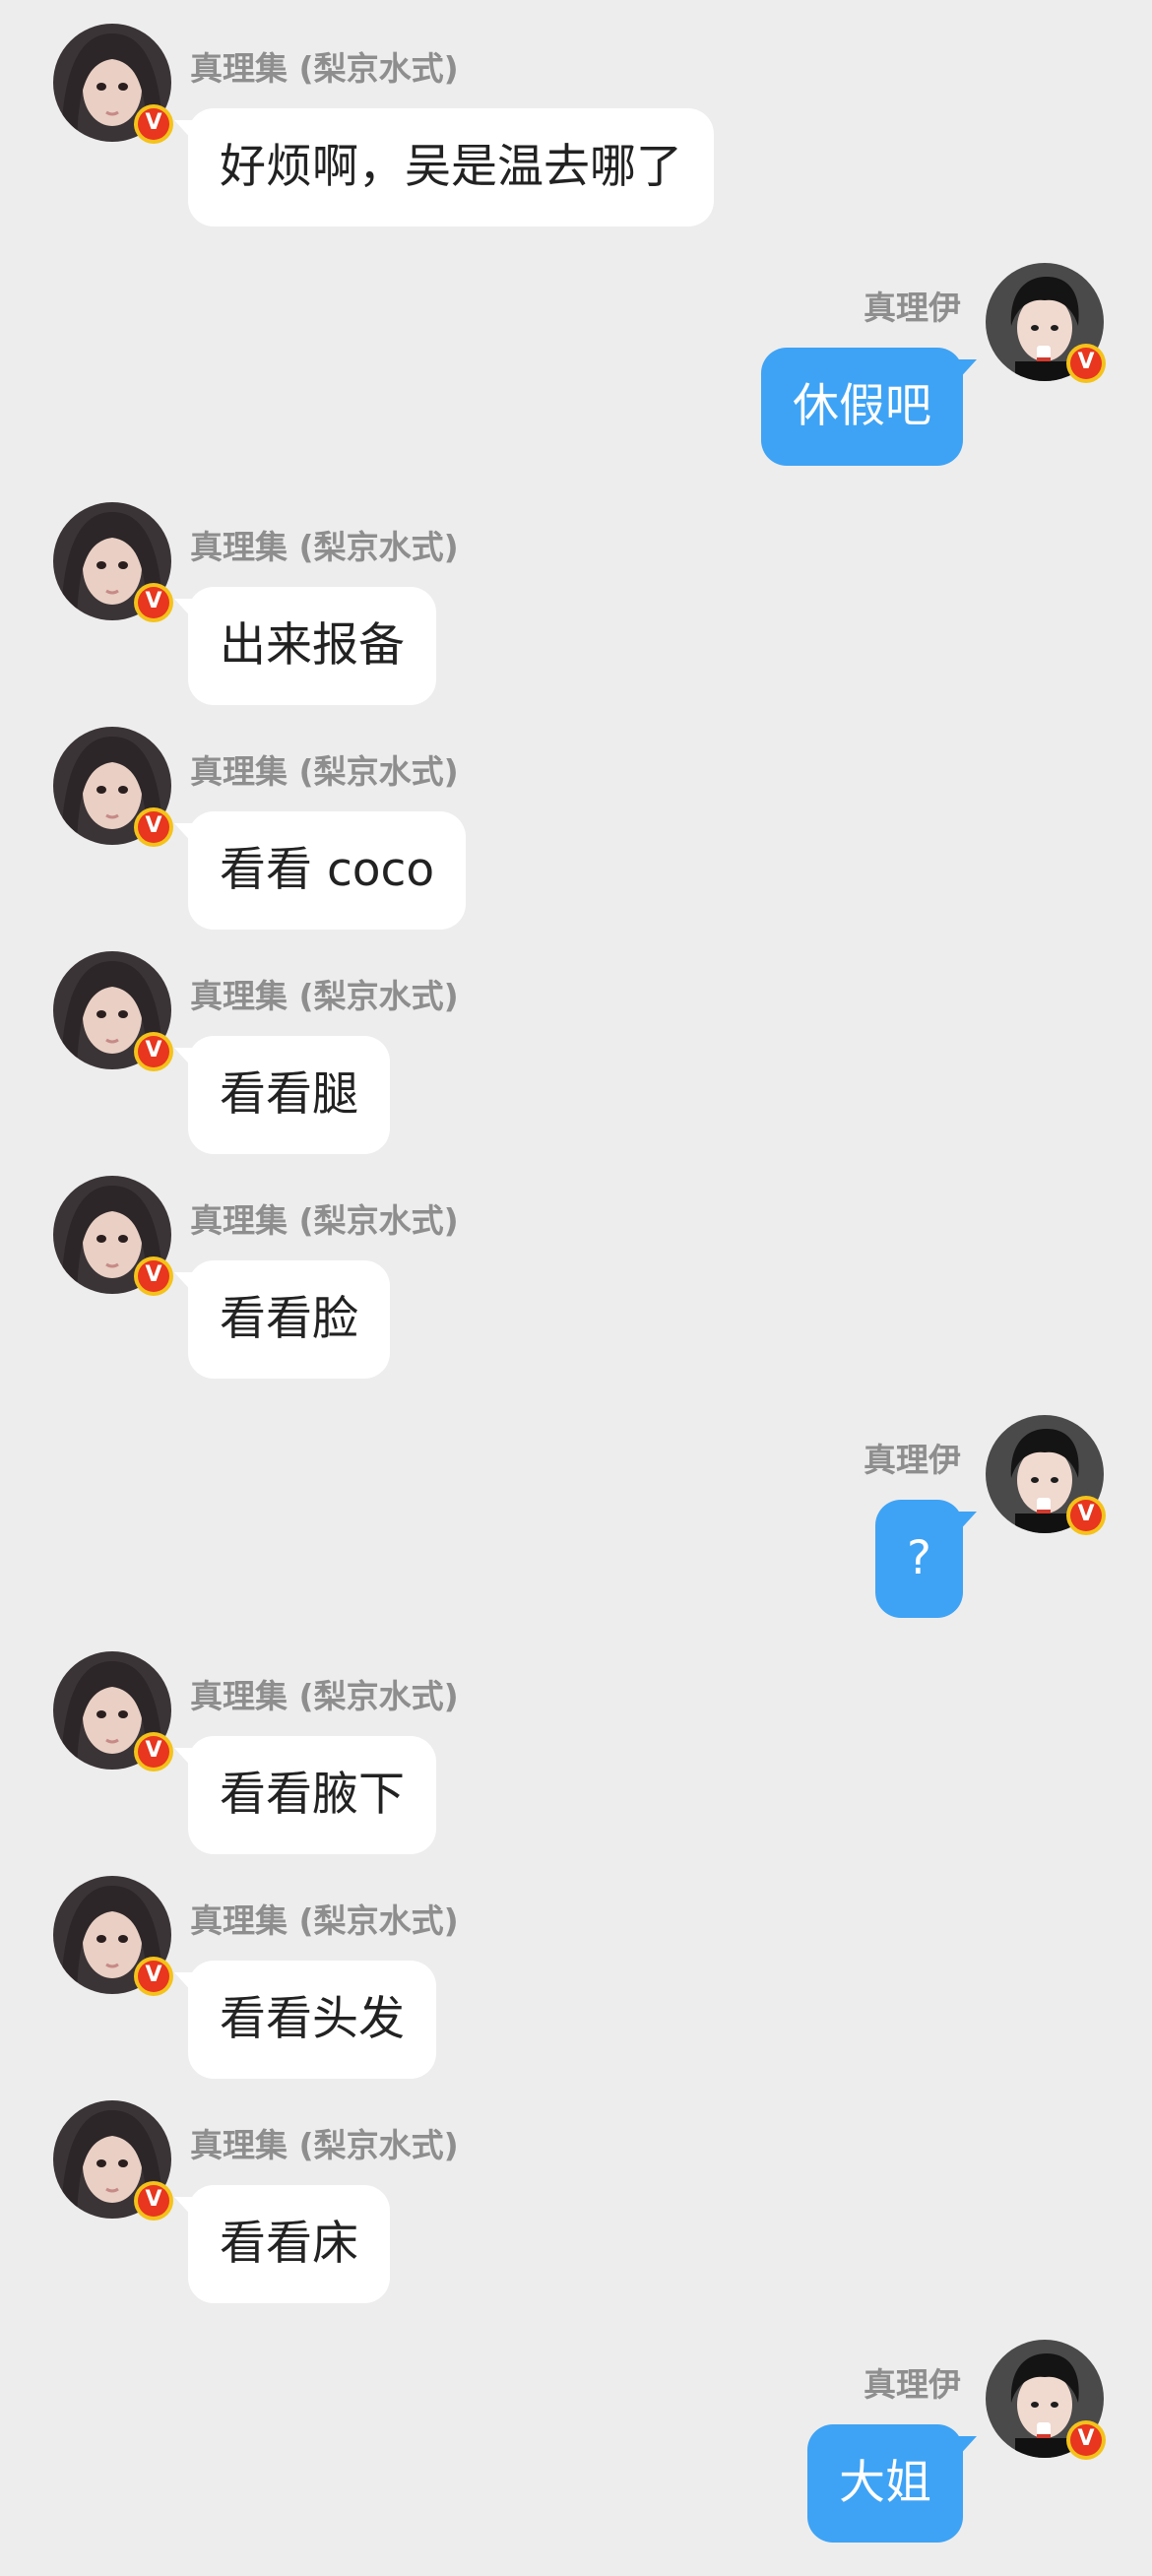 The image size is (1152, 2576). What do you see at coordinates (289, 2244) in the screenshot?
I see `message-bubble: 看看床` at bounding box center [289, 2244].